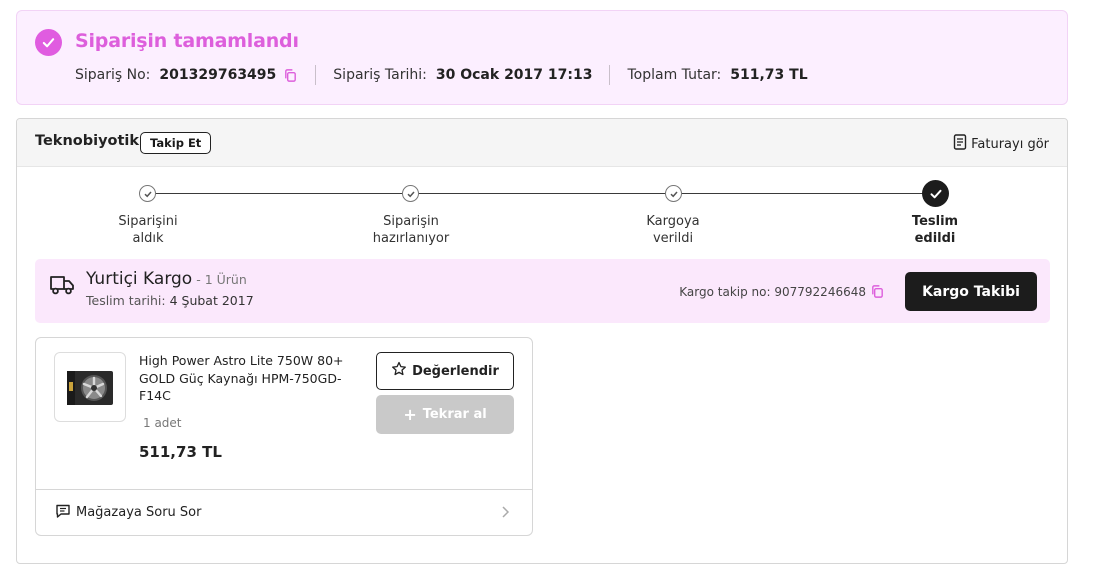 This screenshot has height=582, width=1108. I want to click on rate-product-button: Değerlendir, so click(445, 371).